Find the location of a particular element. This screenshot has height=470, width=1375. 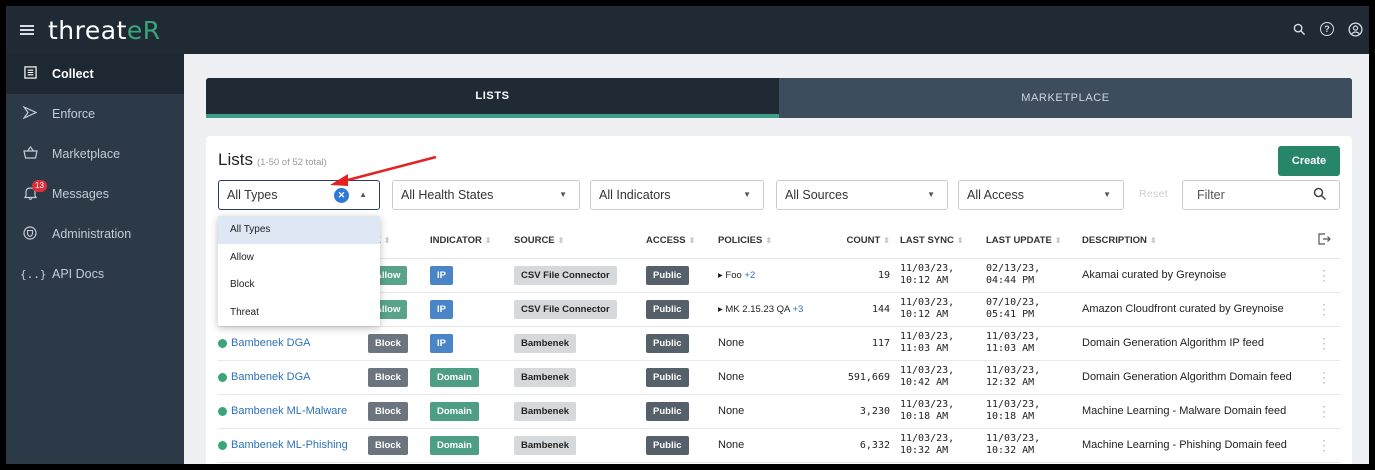

sidebar-item-marketplace: Marketplace is located at coordinates (95, 154).